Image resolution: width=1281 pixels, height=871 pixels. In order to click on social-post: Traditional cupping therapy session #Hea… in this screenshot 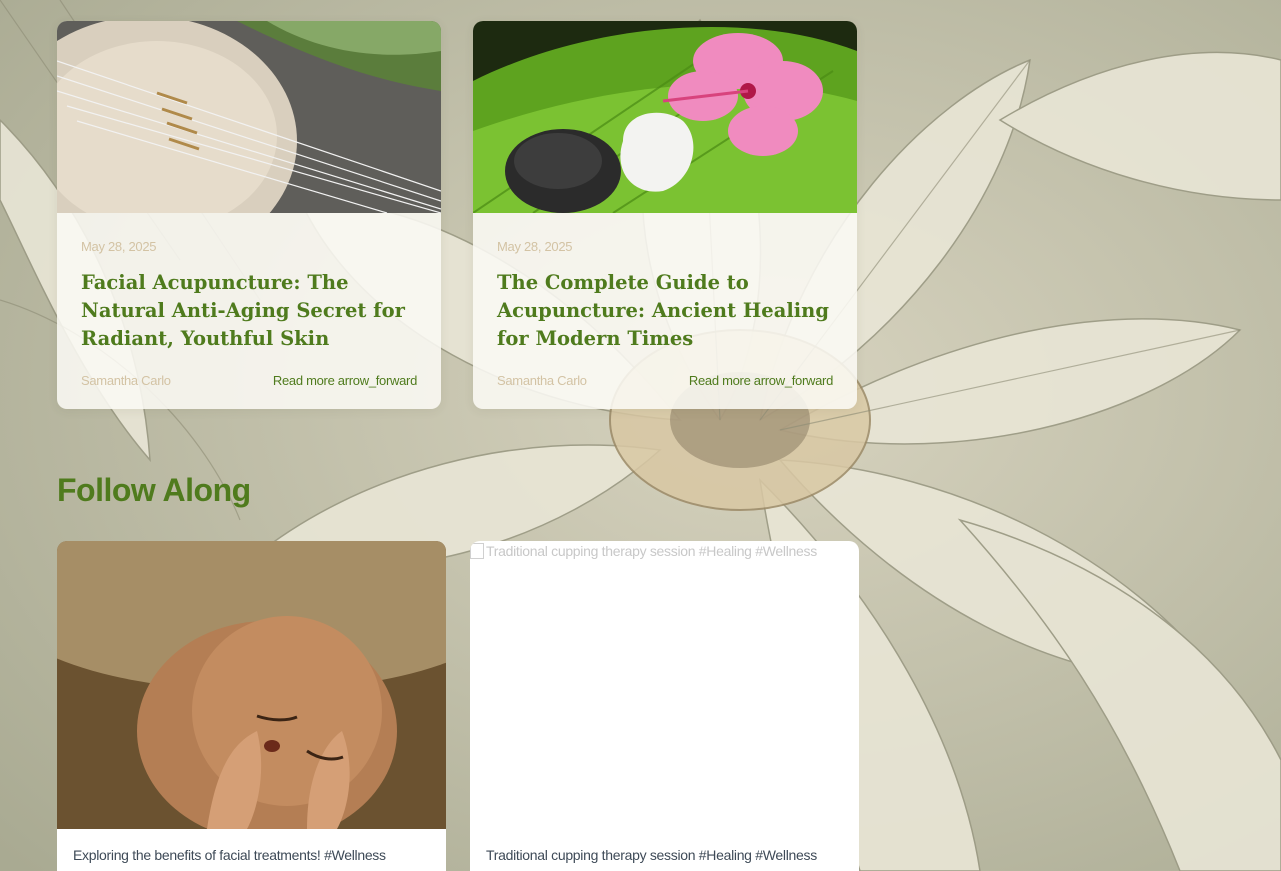, I will do `click(664, 706)`.